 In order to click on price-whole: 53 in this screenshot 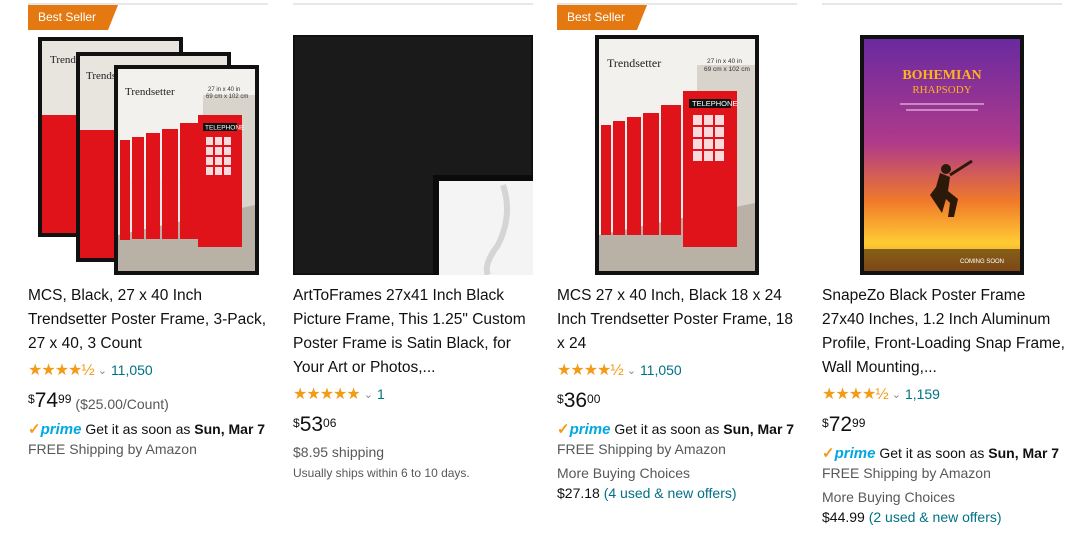, I will do `click(311, 424)`.